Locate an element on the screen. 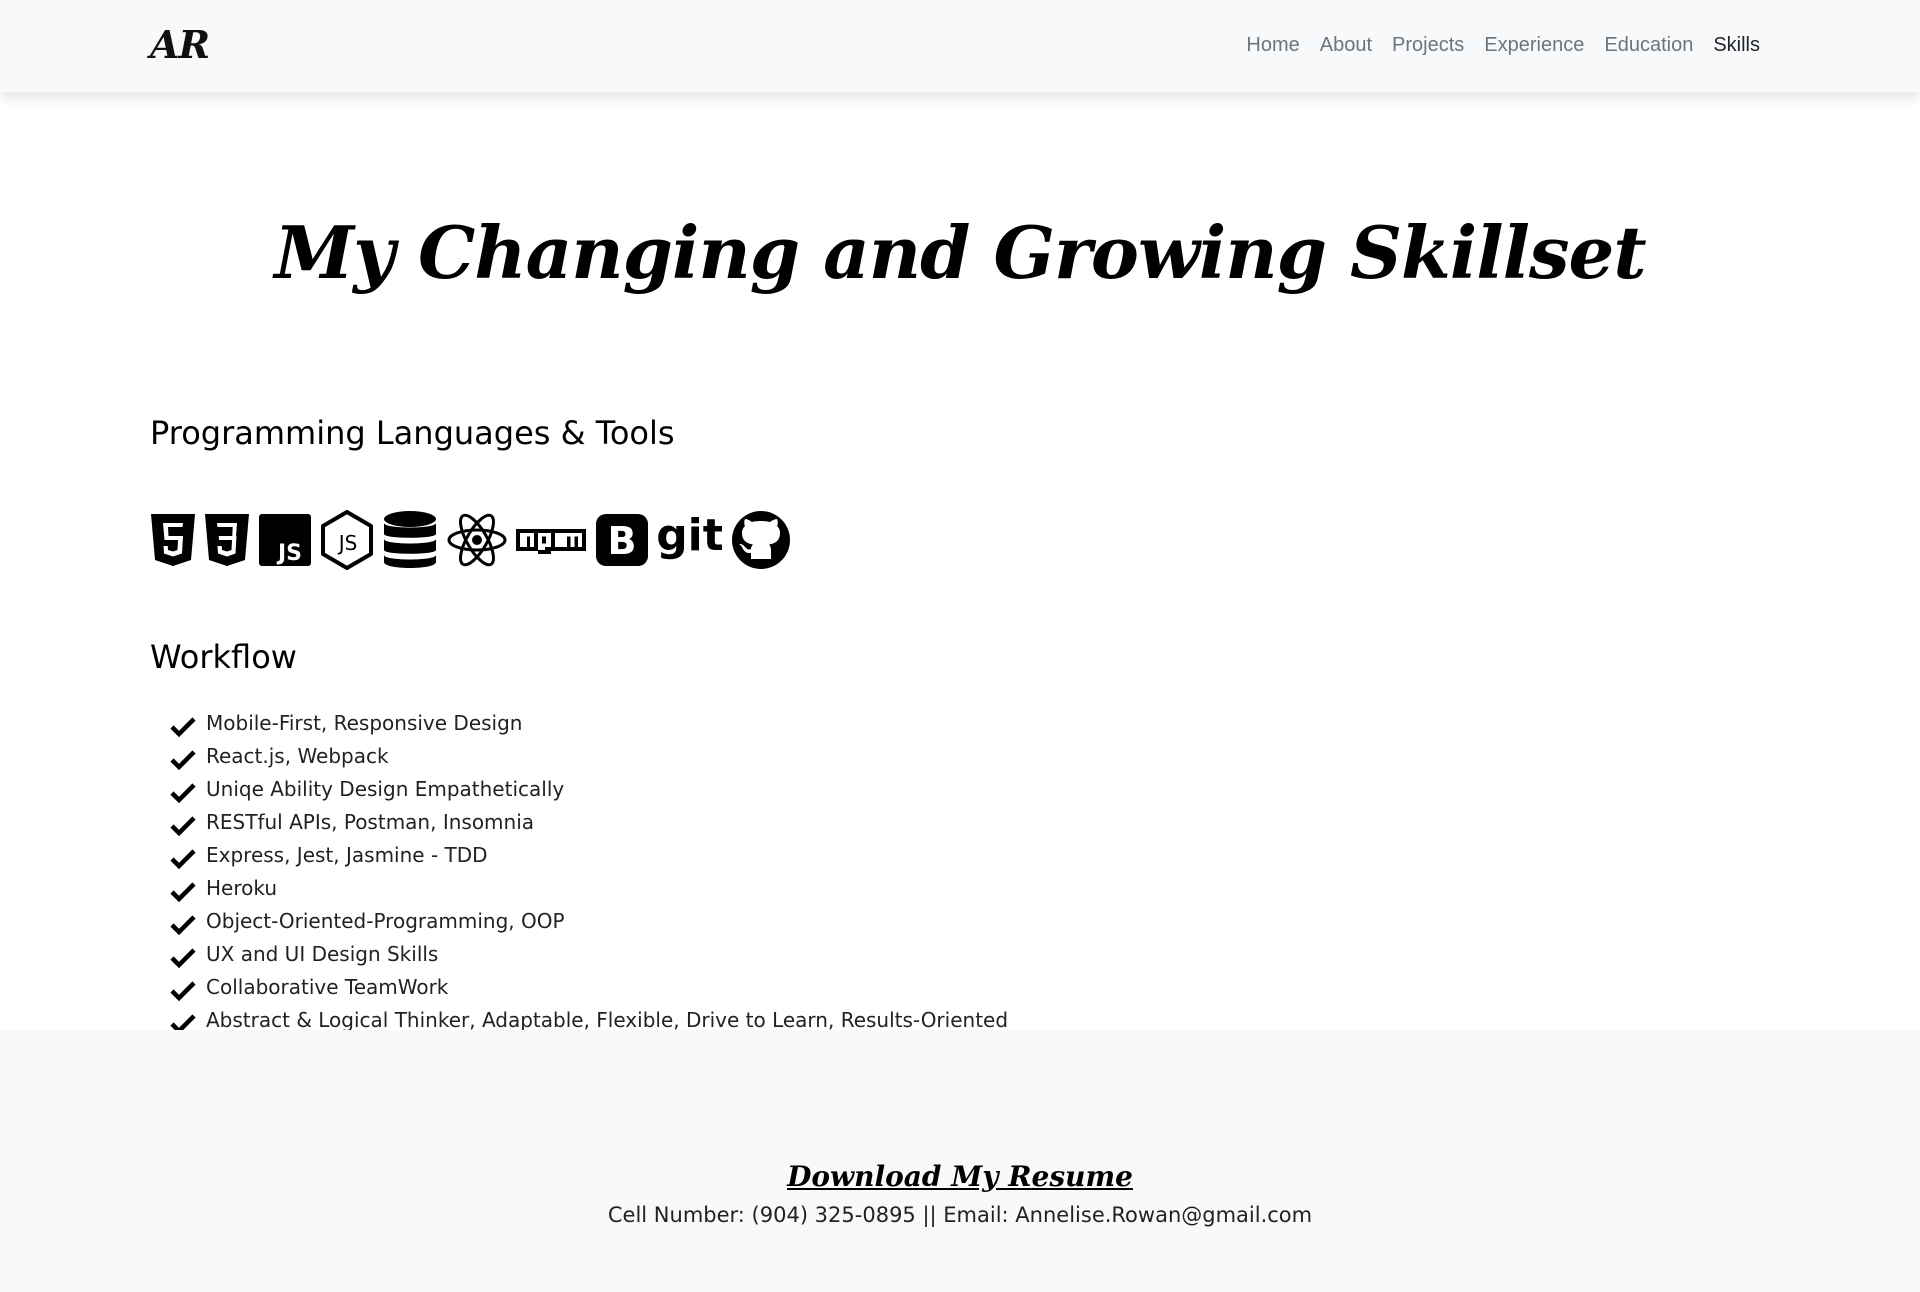 The width and height of the screenshot is (1920, 1292). nav-projects: Projects is located at coordinates (1428, 45).